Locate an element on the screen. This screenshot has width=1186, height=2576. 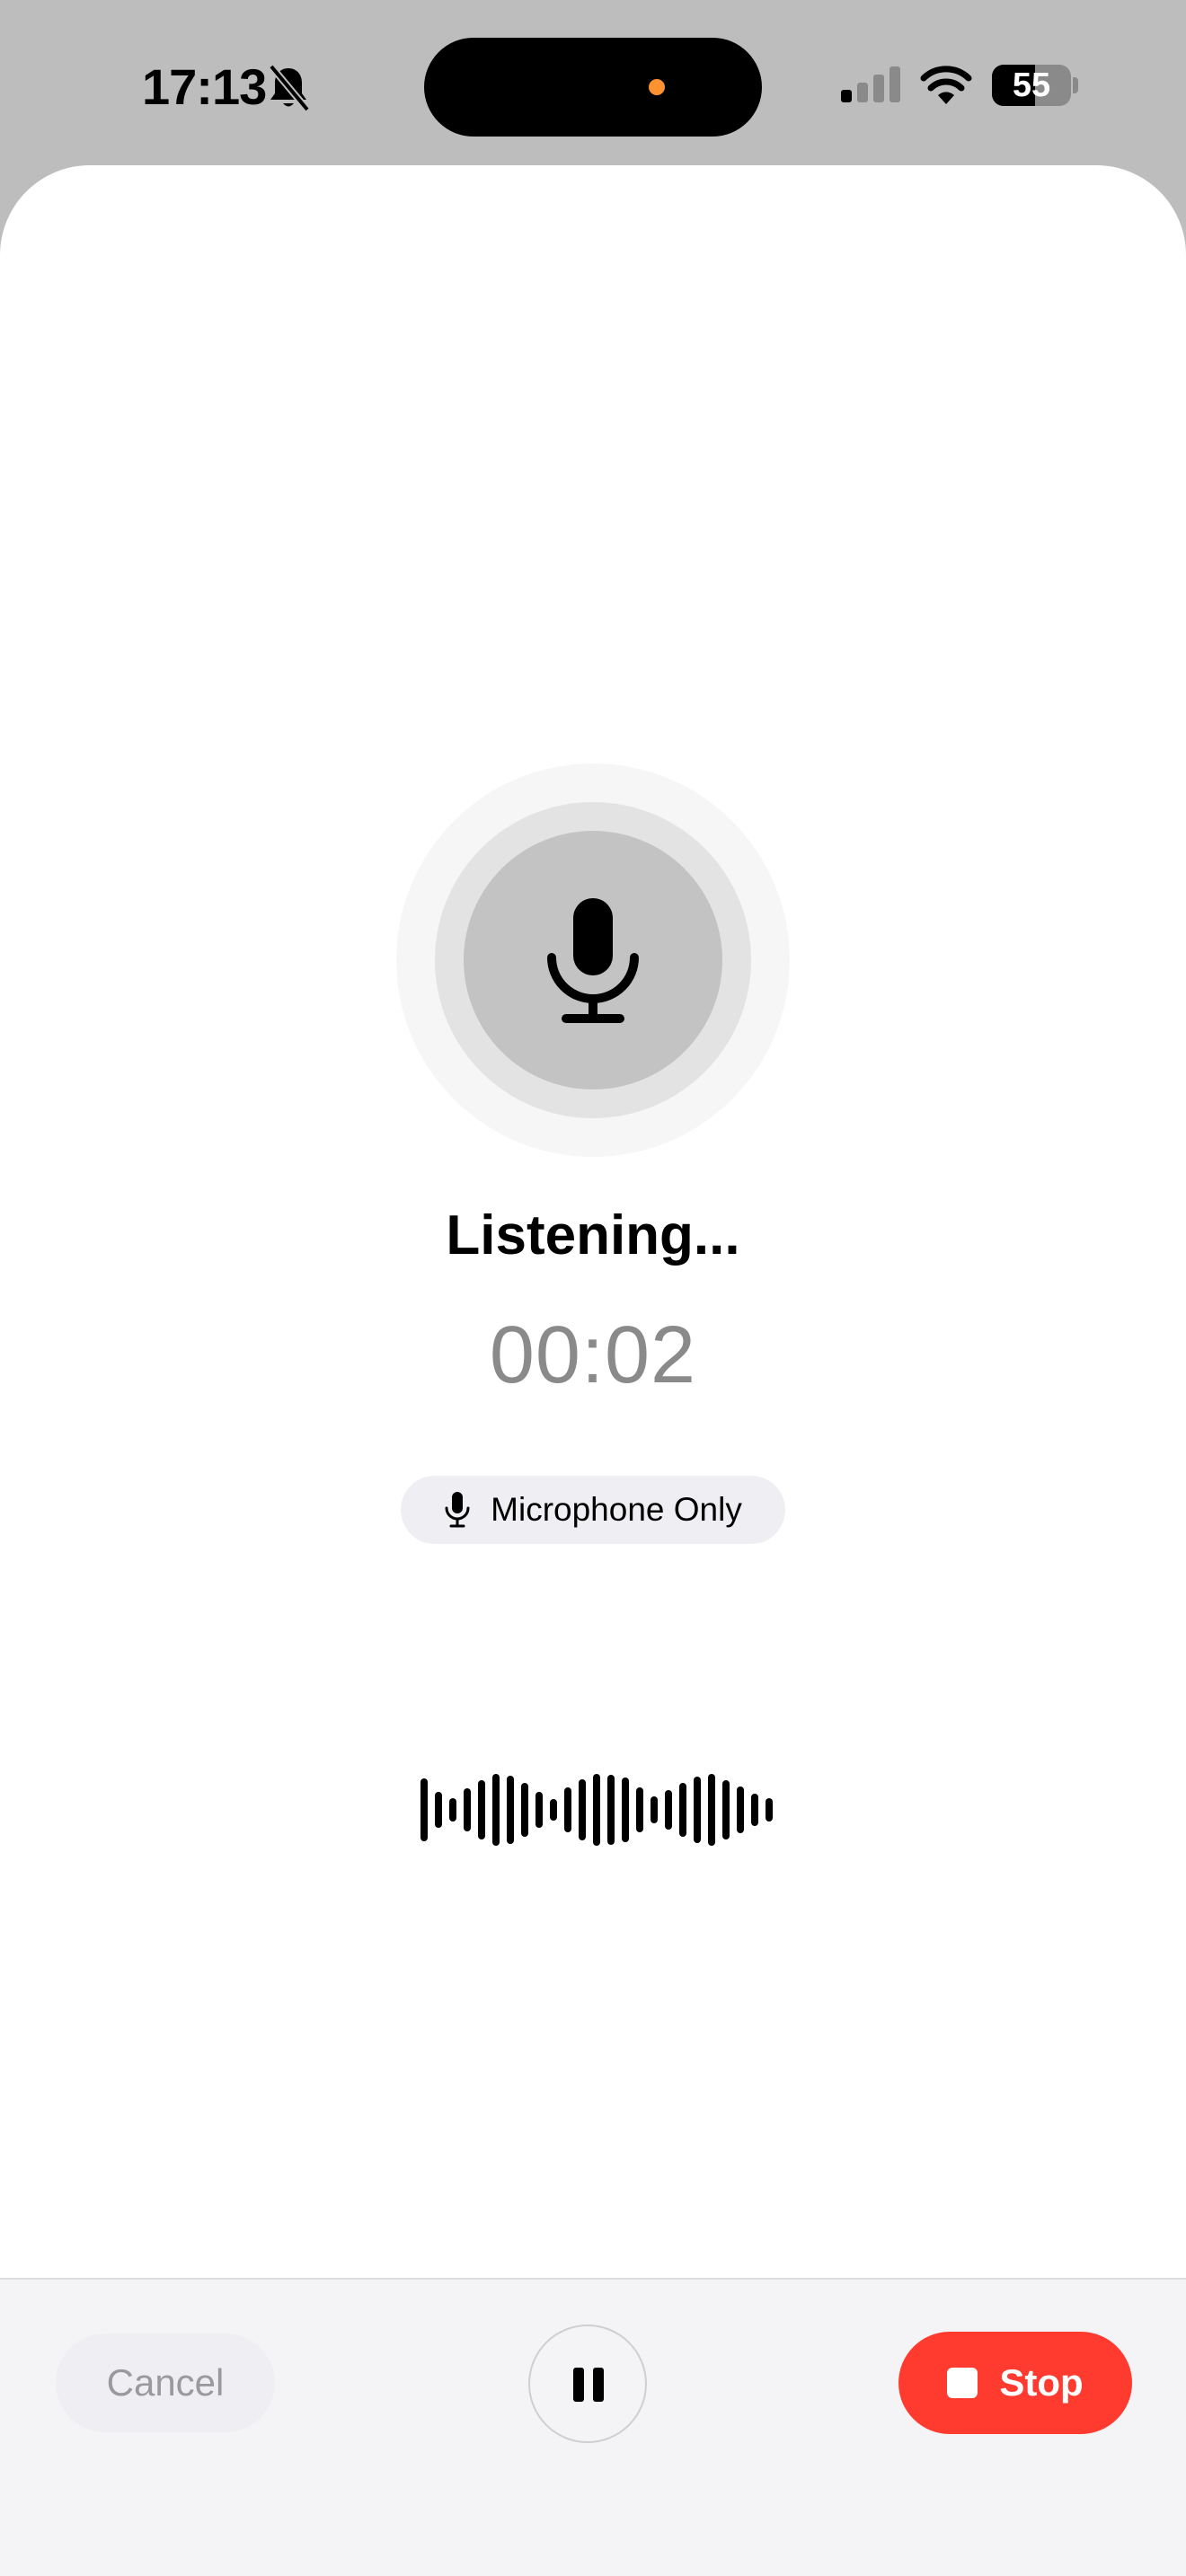
stop-button: Stop is located at coordinates (1015, 2383).